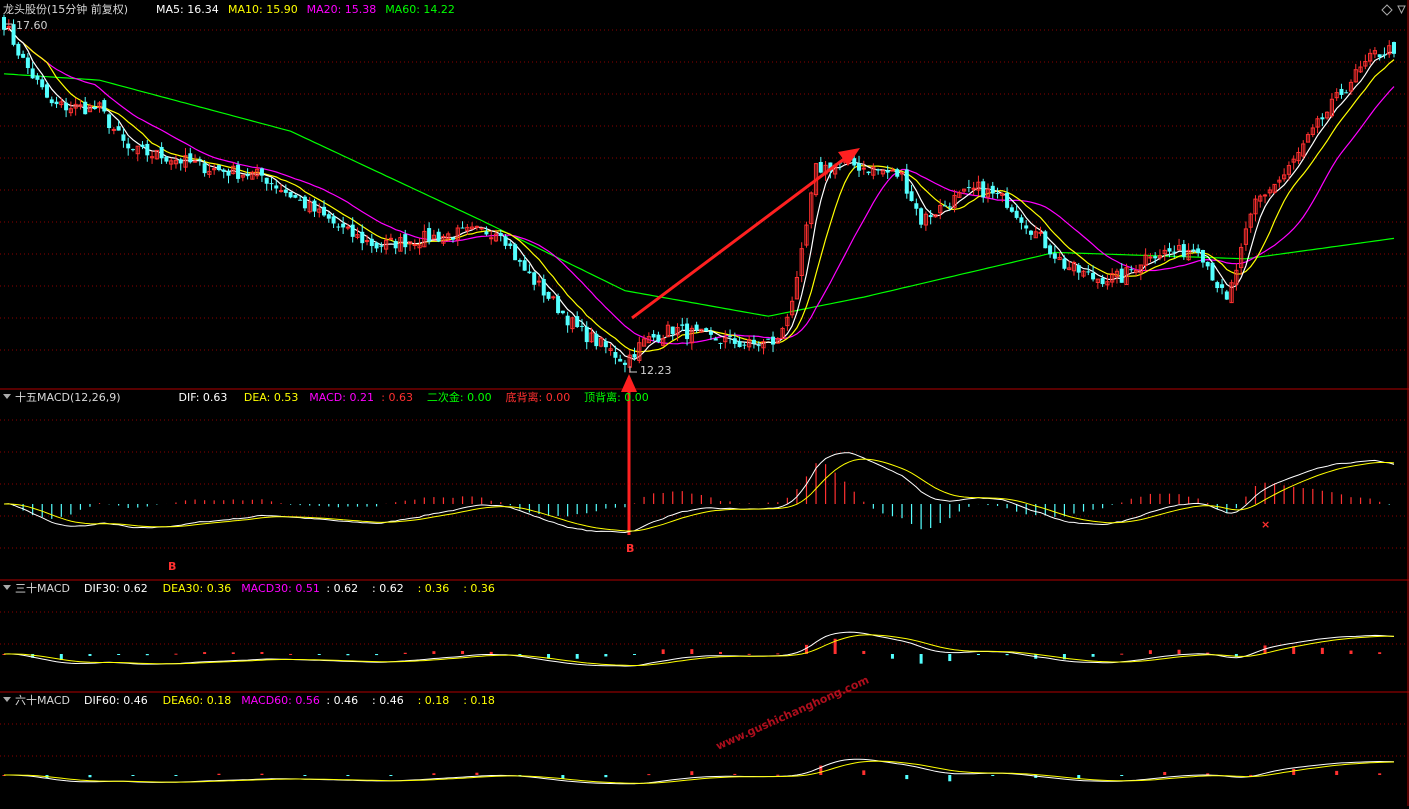  Describe the element at coordinates (32, 25) in the screenshot. I see `high-price-label: 17.60` at that location.